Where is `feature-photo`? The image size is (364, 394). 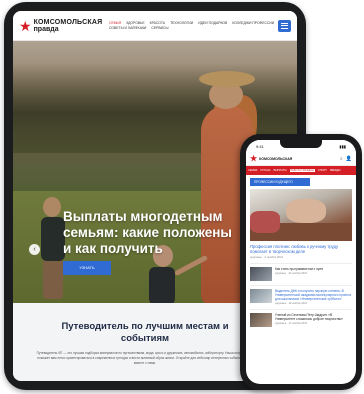
feature-photo is located at coordinates (301, 215).